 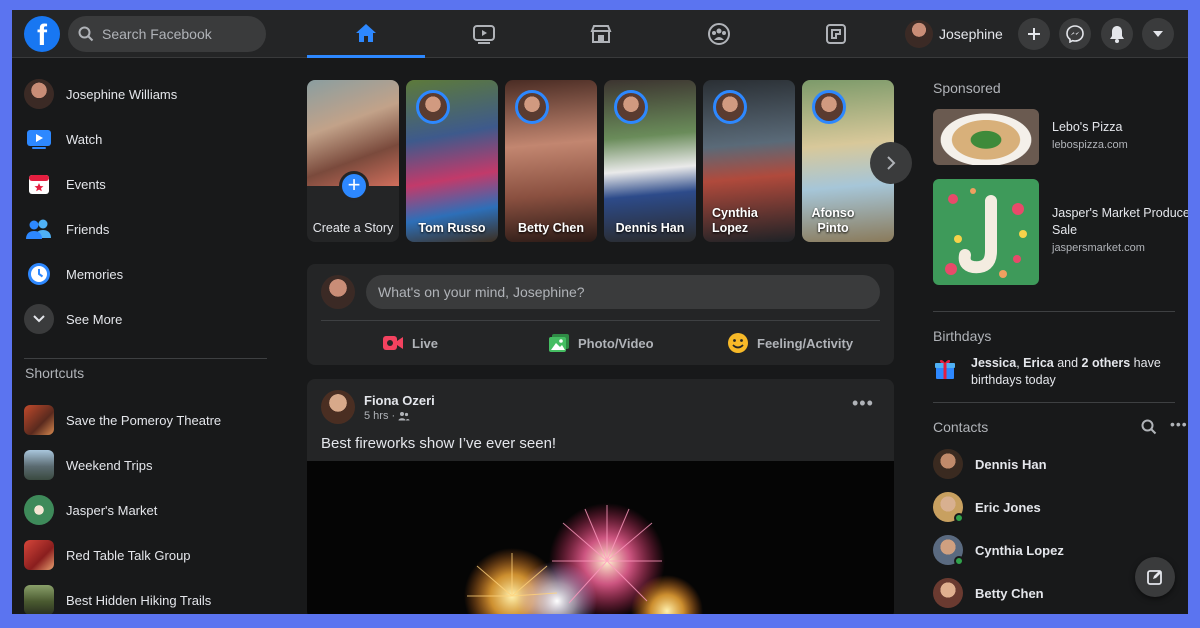 I want to click on post-time: 5 hrs, so click(x=376, y=416).